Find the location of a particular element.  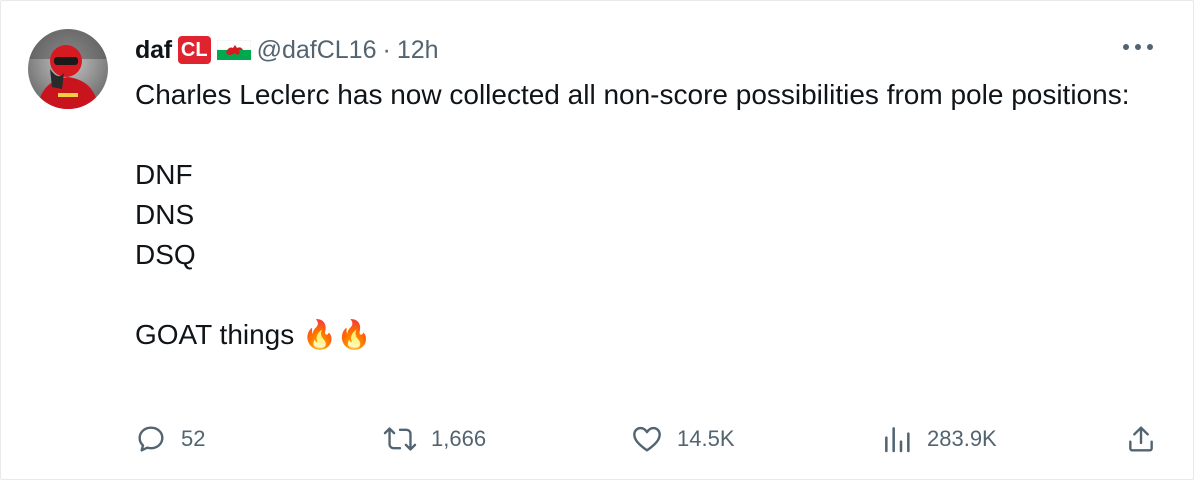

share-icon is located at coordinates (1141, 439).